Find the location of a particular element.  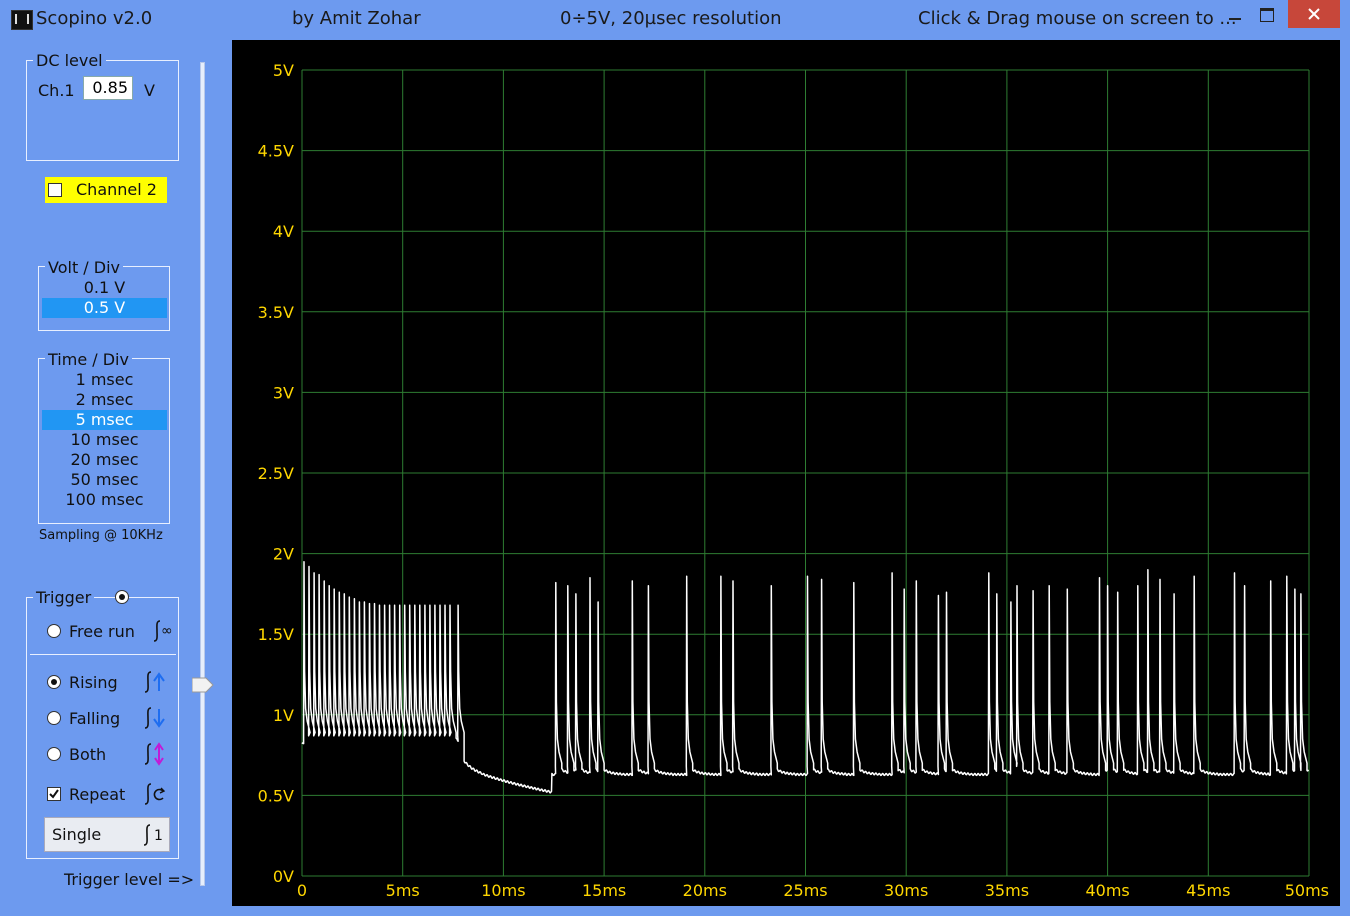

falling-radio is located at coordinates (54, 718).